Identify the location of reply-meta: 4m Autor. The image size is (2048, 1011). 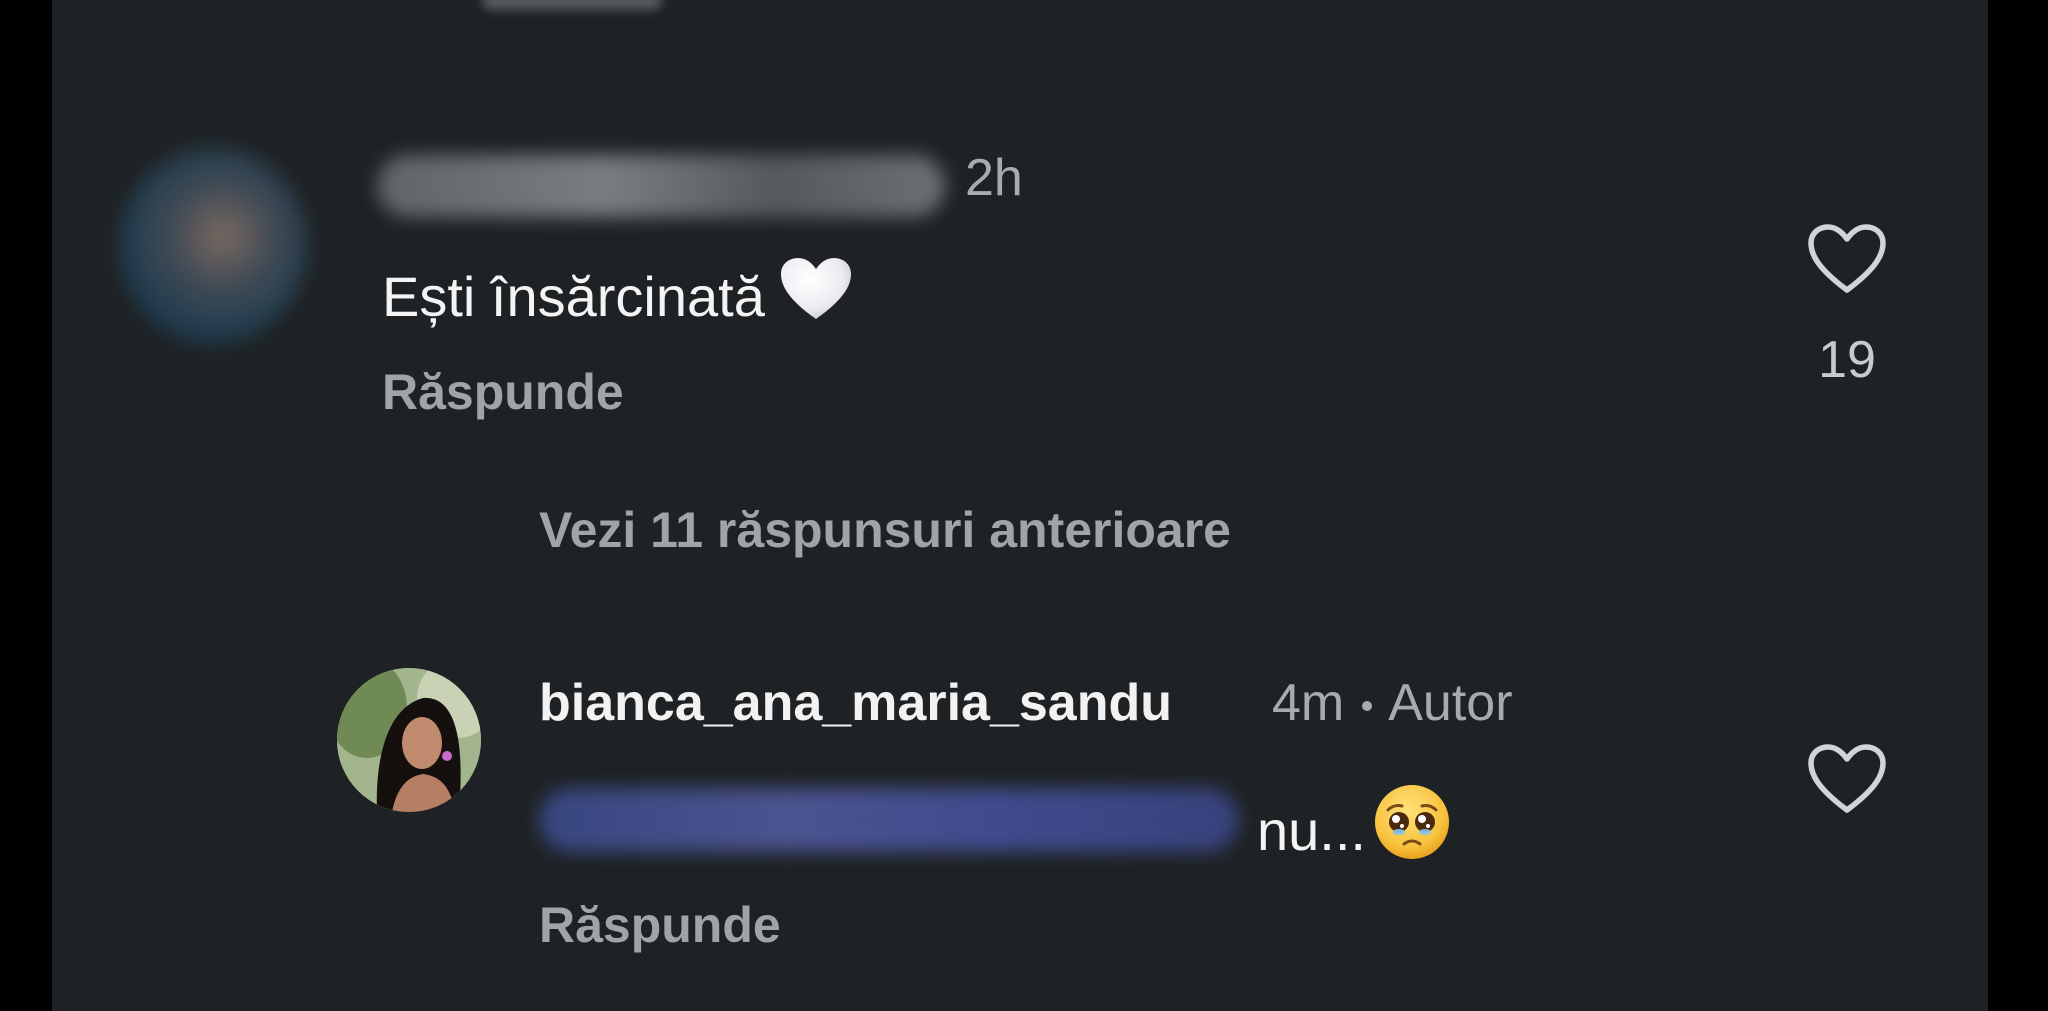
(1392, 703).